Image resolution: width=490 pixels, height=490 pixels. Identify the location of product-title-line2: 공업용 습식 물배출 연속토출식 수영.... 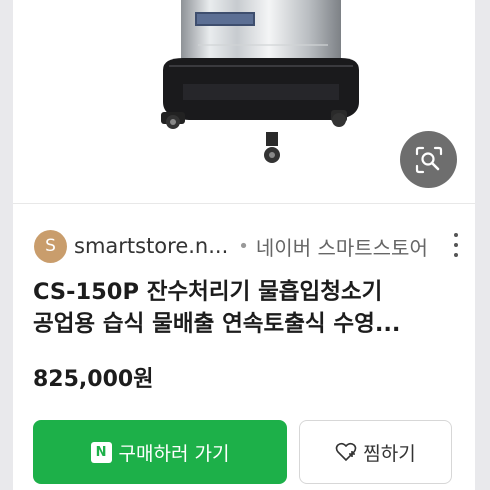
(248, 324).